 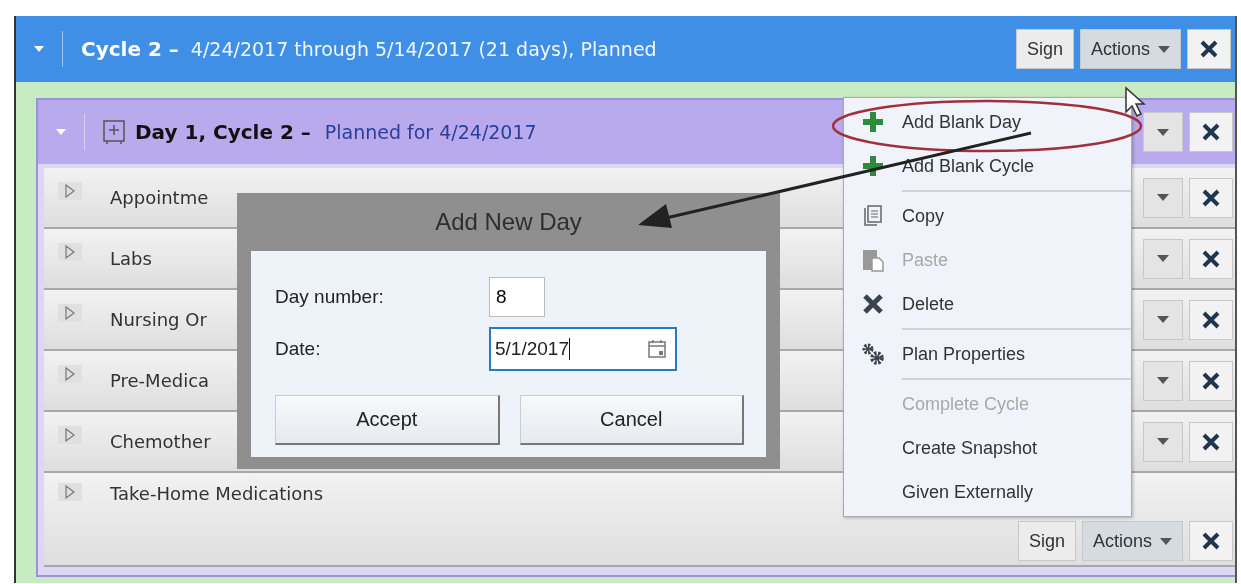 What do you see at coordinates (298, 349) in the screenshot?
I see `field-label: Date:` at bounding box center [298, 349].